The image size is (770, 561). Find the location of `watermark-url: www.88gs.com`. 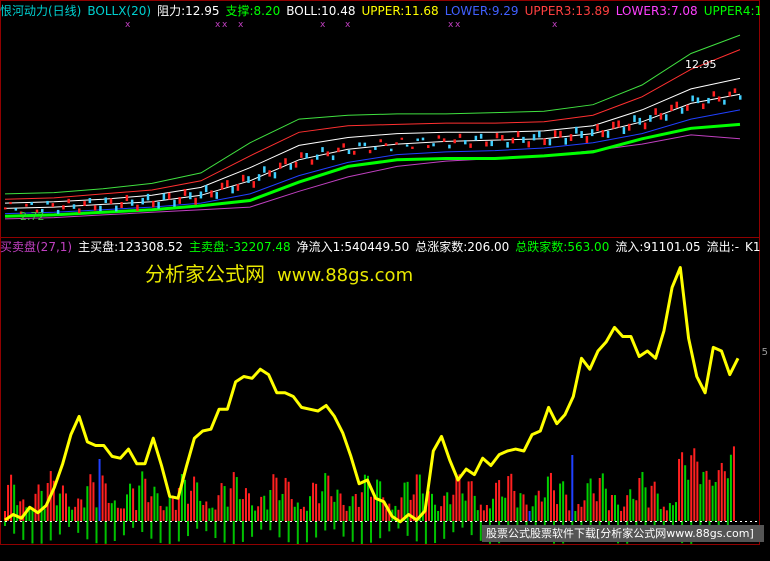

watermark-url: www.88gs.com is located at coordinates (345, 275).